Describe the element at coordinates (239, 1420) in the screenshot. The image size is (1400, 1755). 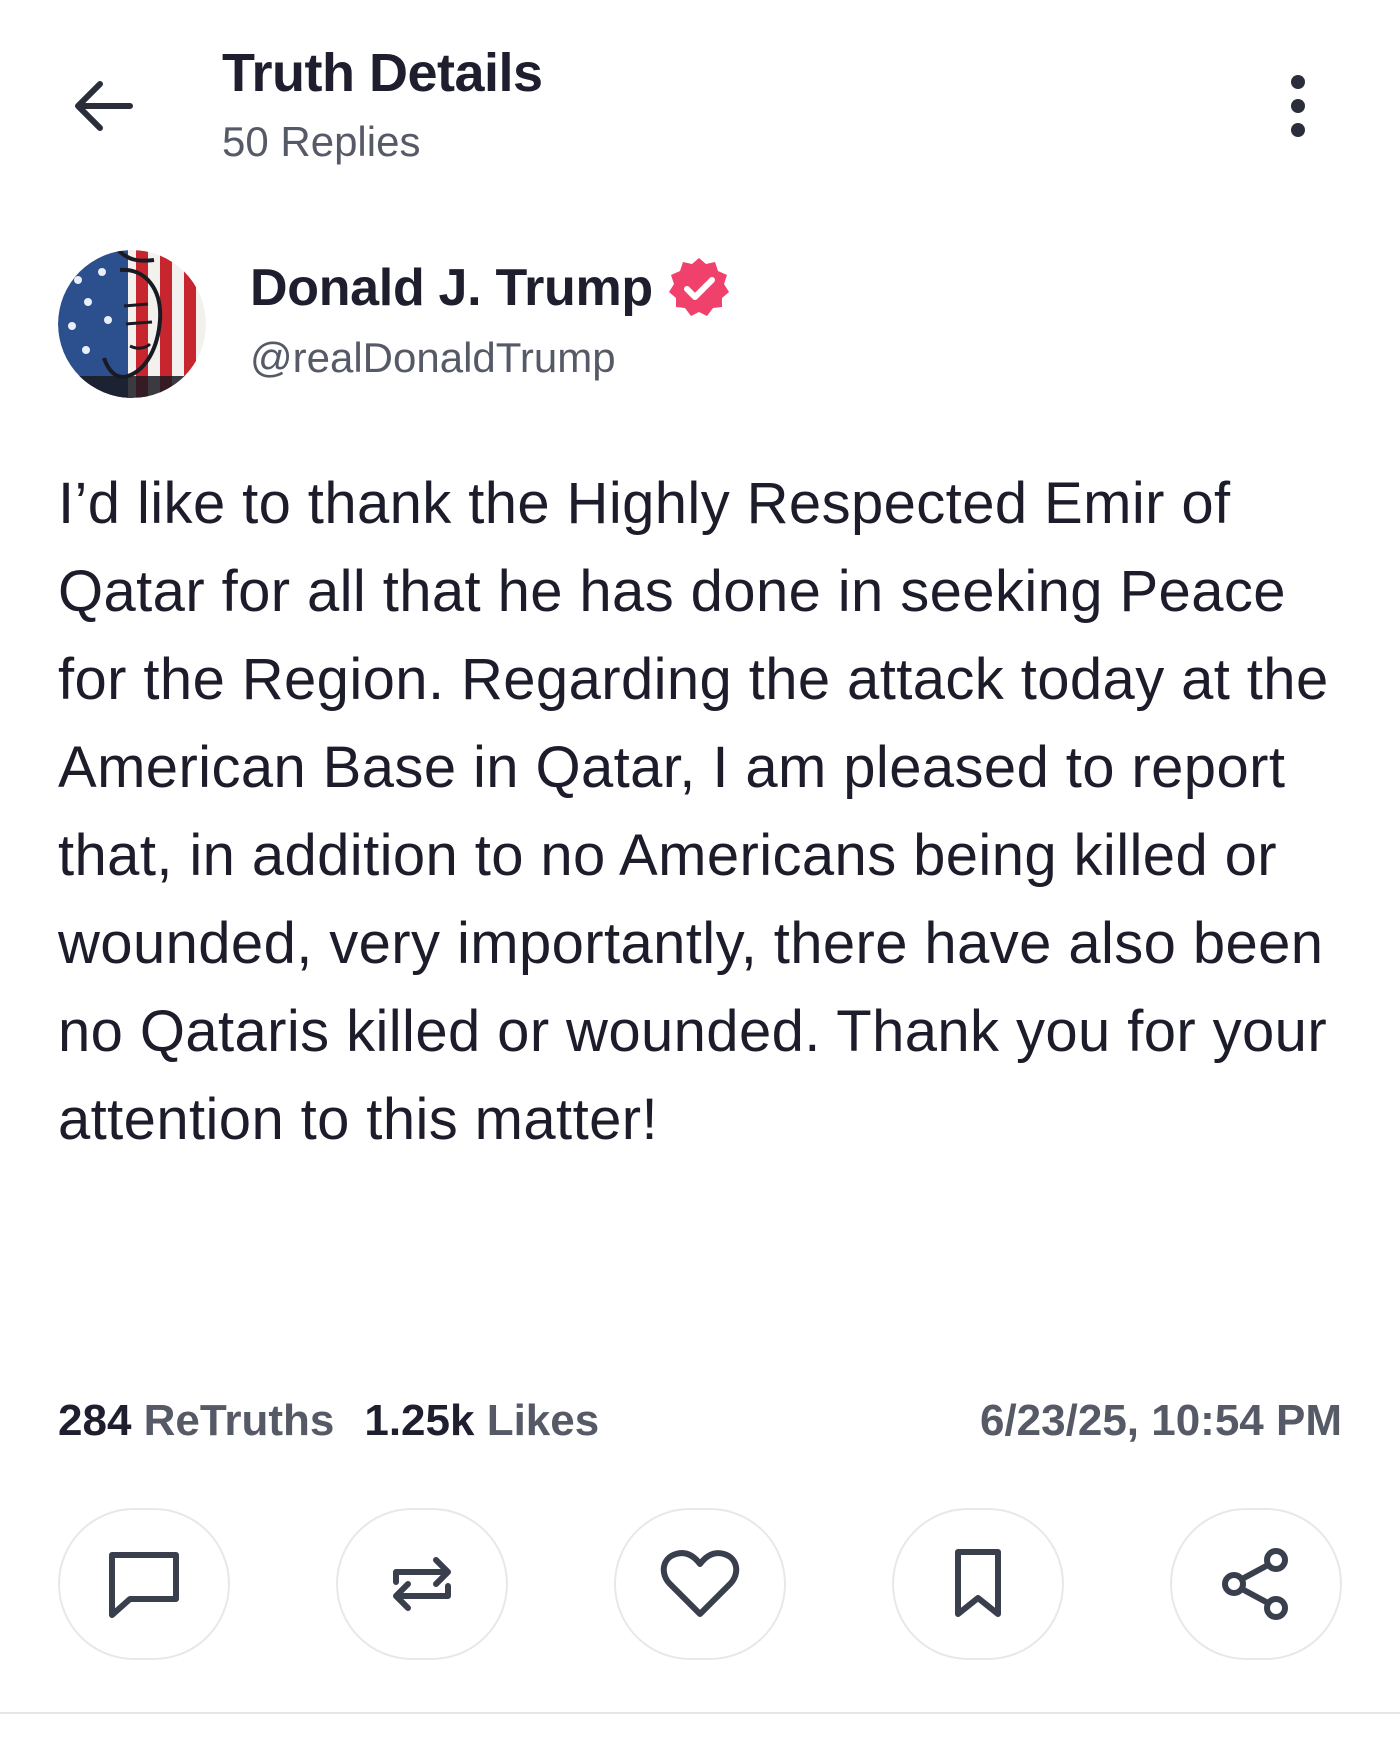
I see `retruths-label: ReTruths` at that location.